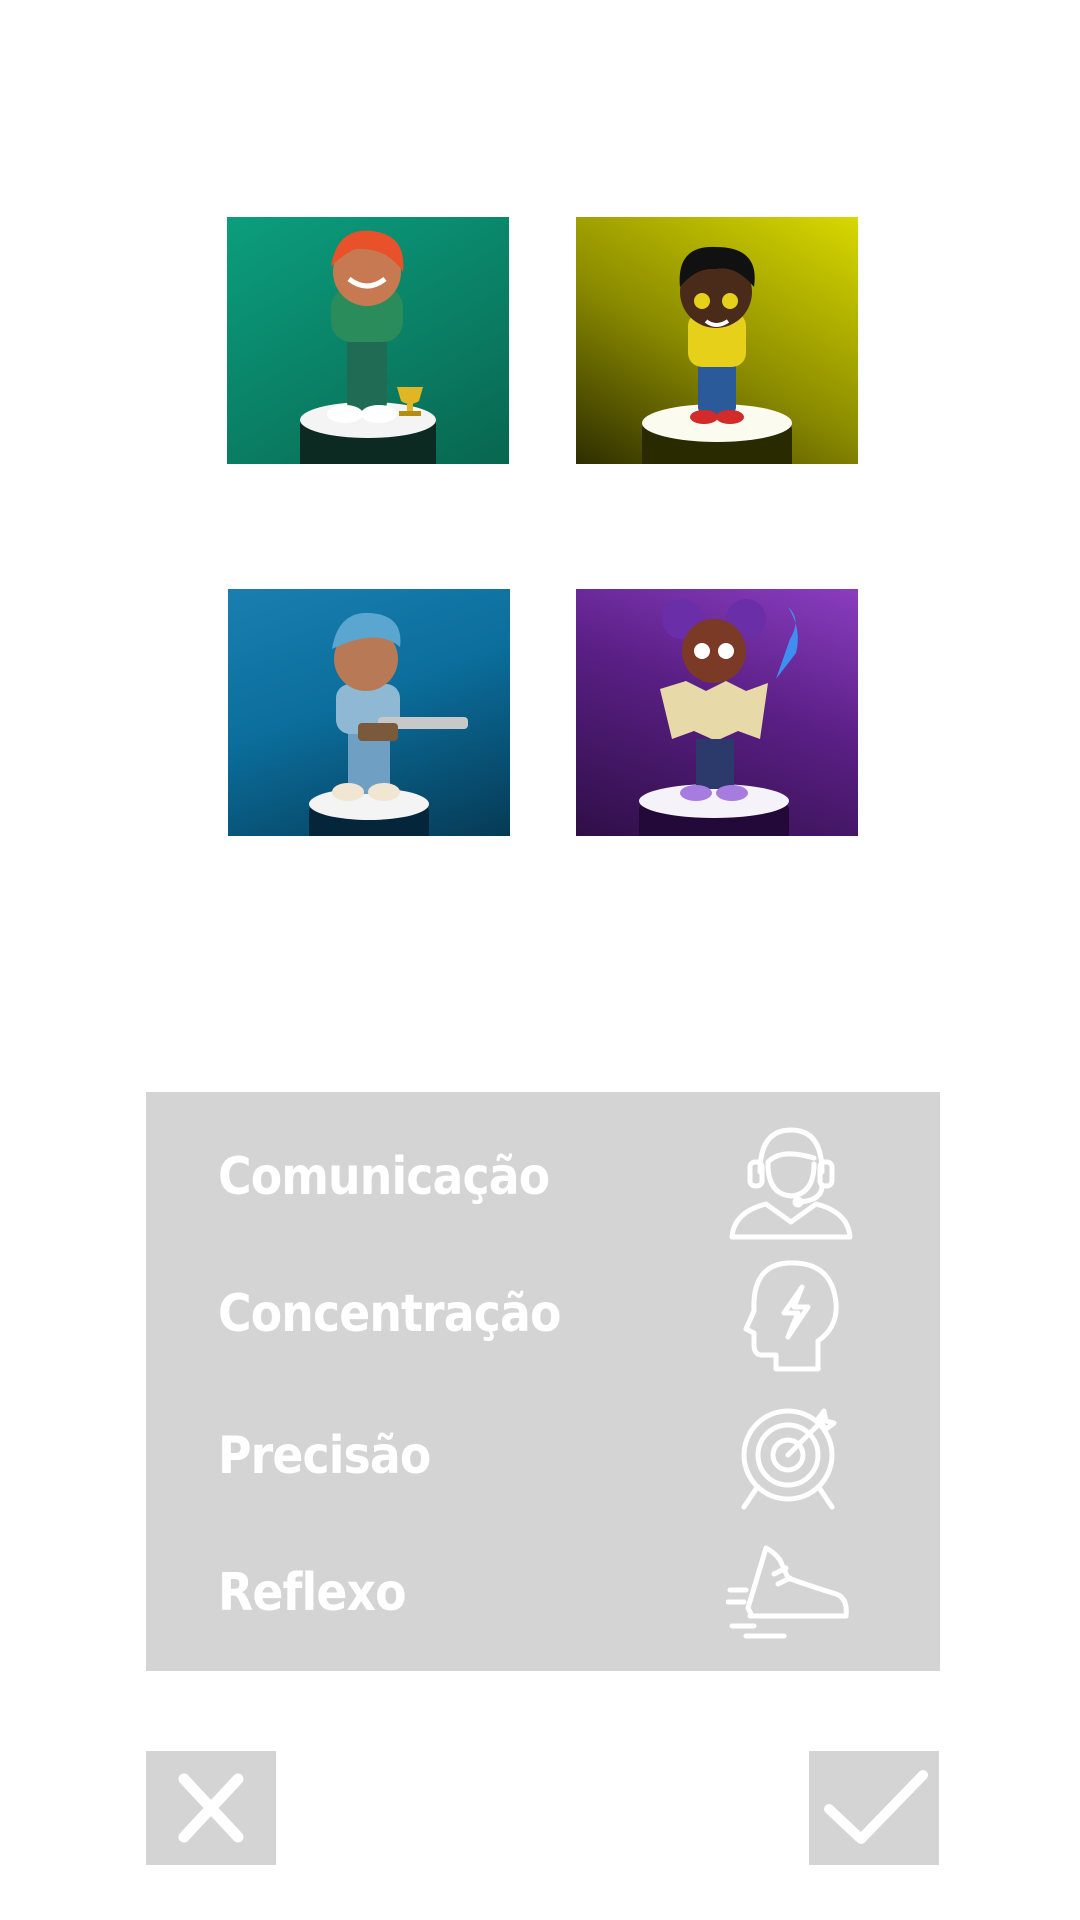 The height and width of the screenshot is (1920, 1080). I want to click on skill-row-comunicacao: Comunicação, so click(543, 1178).